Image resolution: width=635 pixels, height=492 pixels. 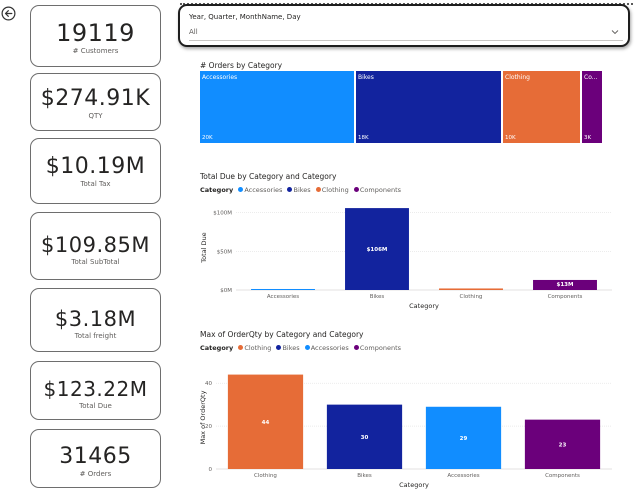 I want to click on kpi-label: Total freight, so click(x=95, y=336).